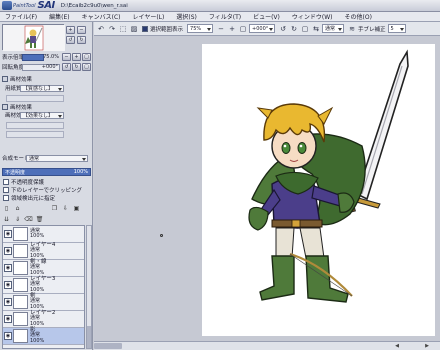 This screenshot has height=350, width=440. What do you see at coordinates (28, 219) in the screenshot?
I see `clear-icon: ⌫` at bounding box center [28, 219].